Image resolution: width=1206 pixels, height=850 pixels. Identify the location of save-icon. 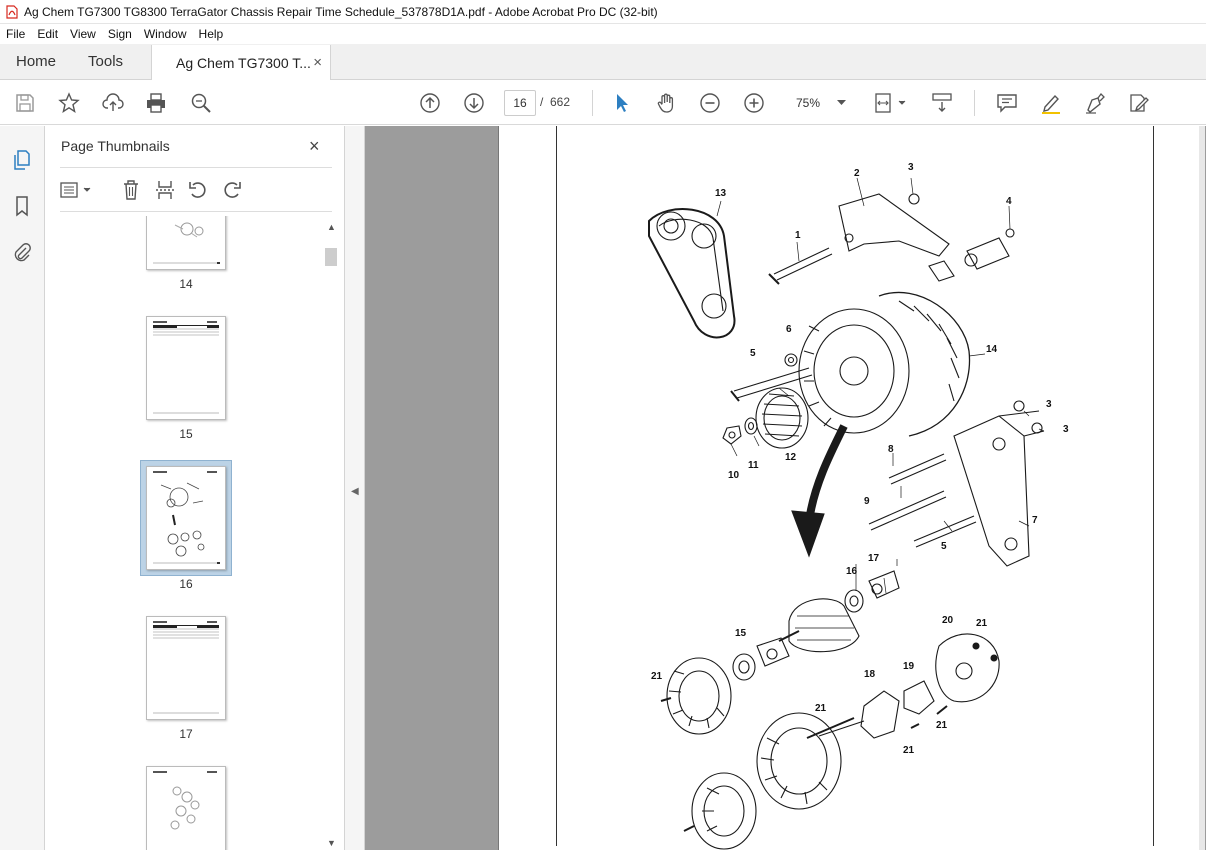
(25, 103).